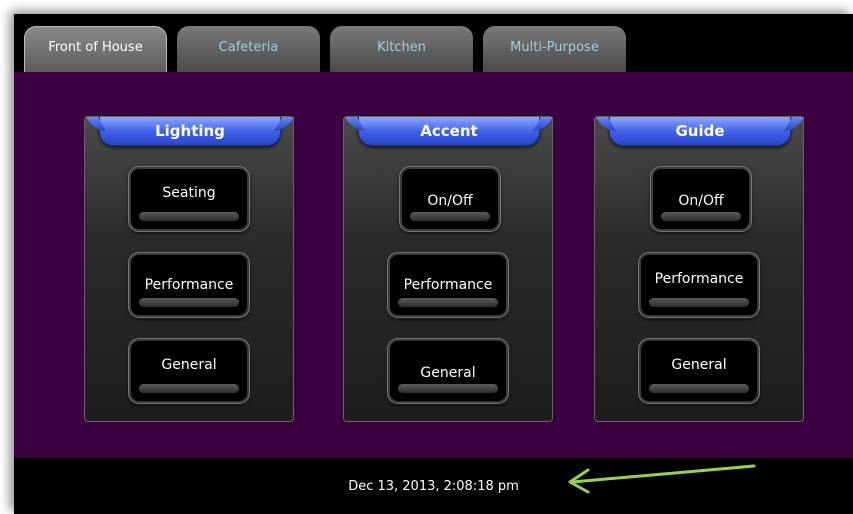 The height and width of the screenshot is (514, 853). Describe the element at coordinates (190, 131) in the screenshot. I see `lighting-header: Lighting` at that location.